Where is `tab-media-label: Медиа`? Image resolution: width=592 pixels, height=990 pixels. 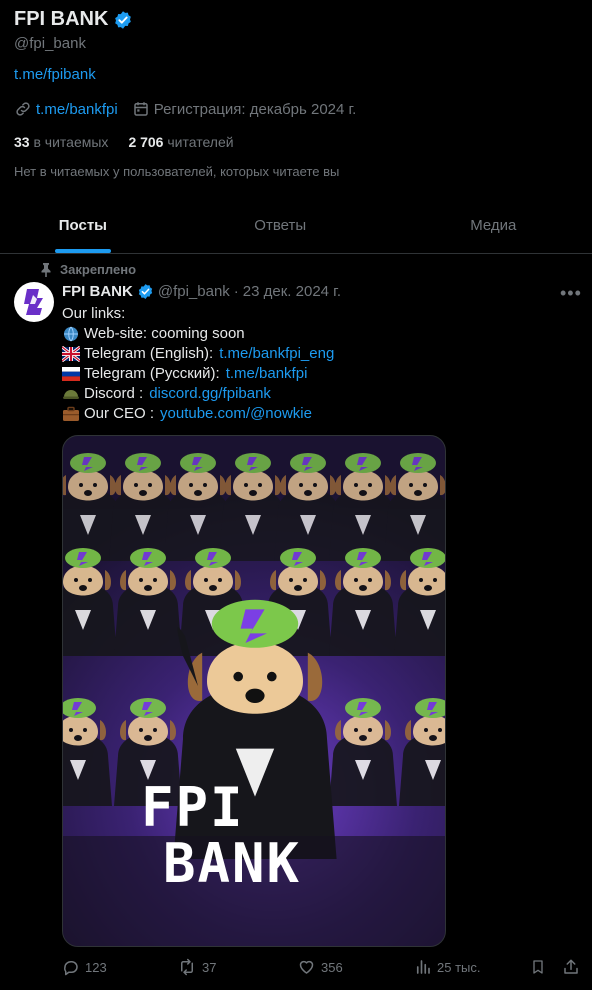 tab-media-label: Медиа is located at coordinates (493, 225).